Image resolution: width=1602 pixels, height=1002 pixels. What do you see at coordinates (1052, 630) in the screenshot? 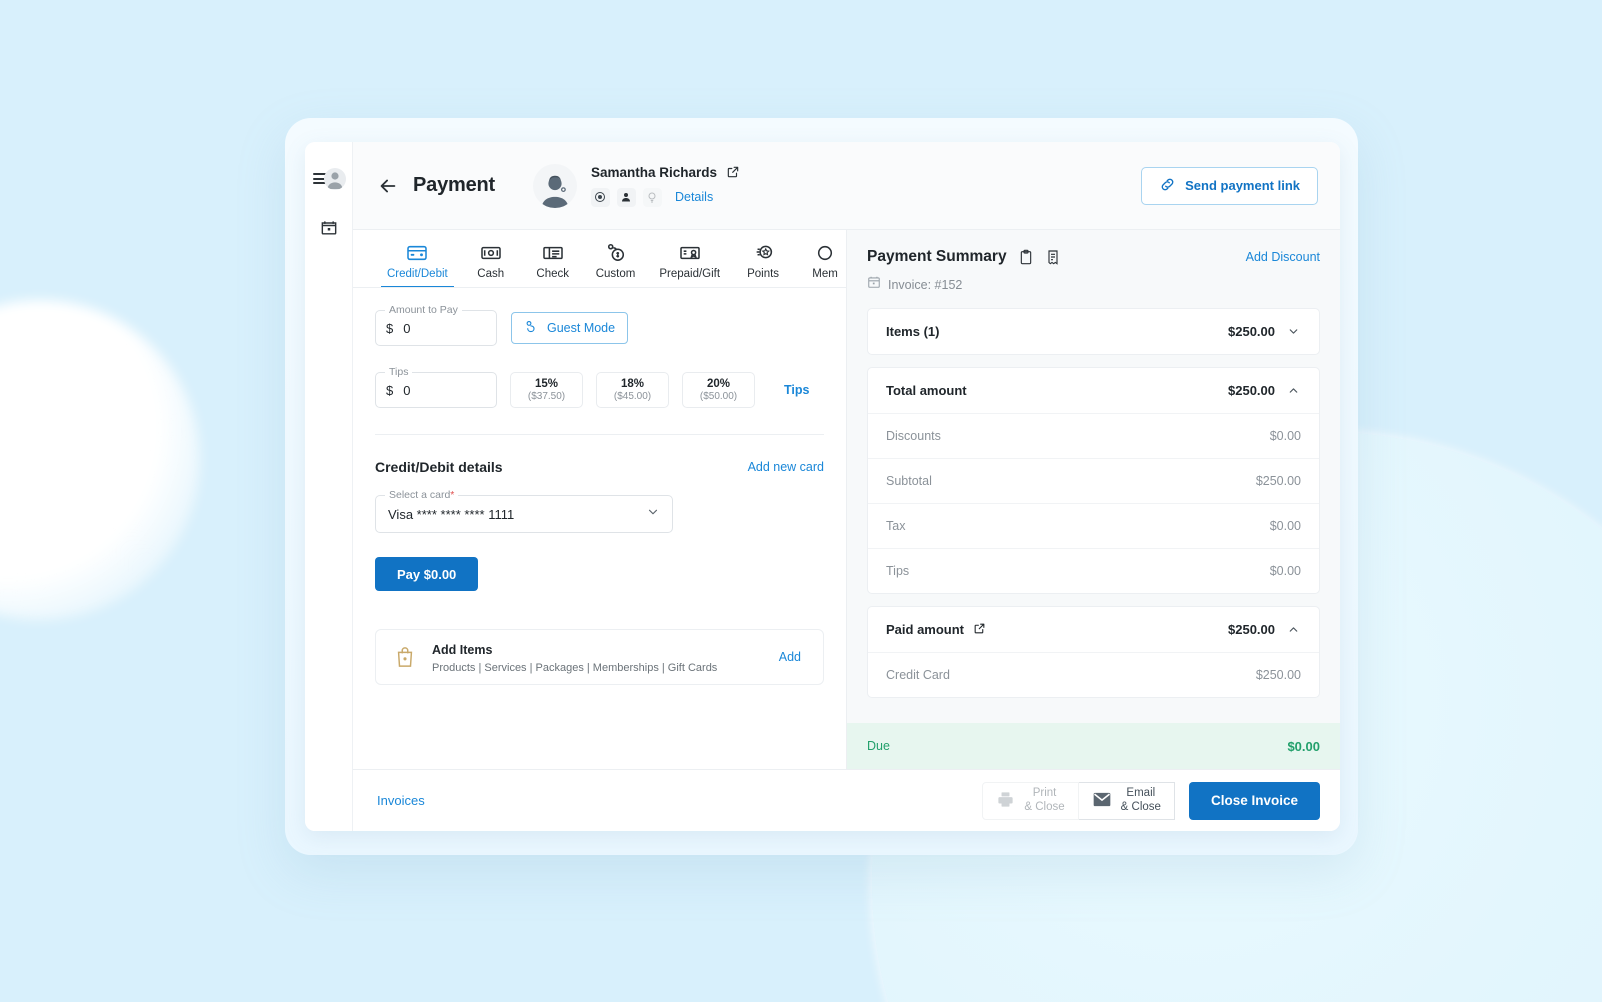
I see `paid-amount-label: Paid amount` at bounding box center [1052, 630].